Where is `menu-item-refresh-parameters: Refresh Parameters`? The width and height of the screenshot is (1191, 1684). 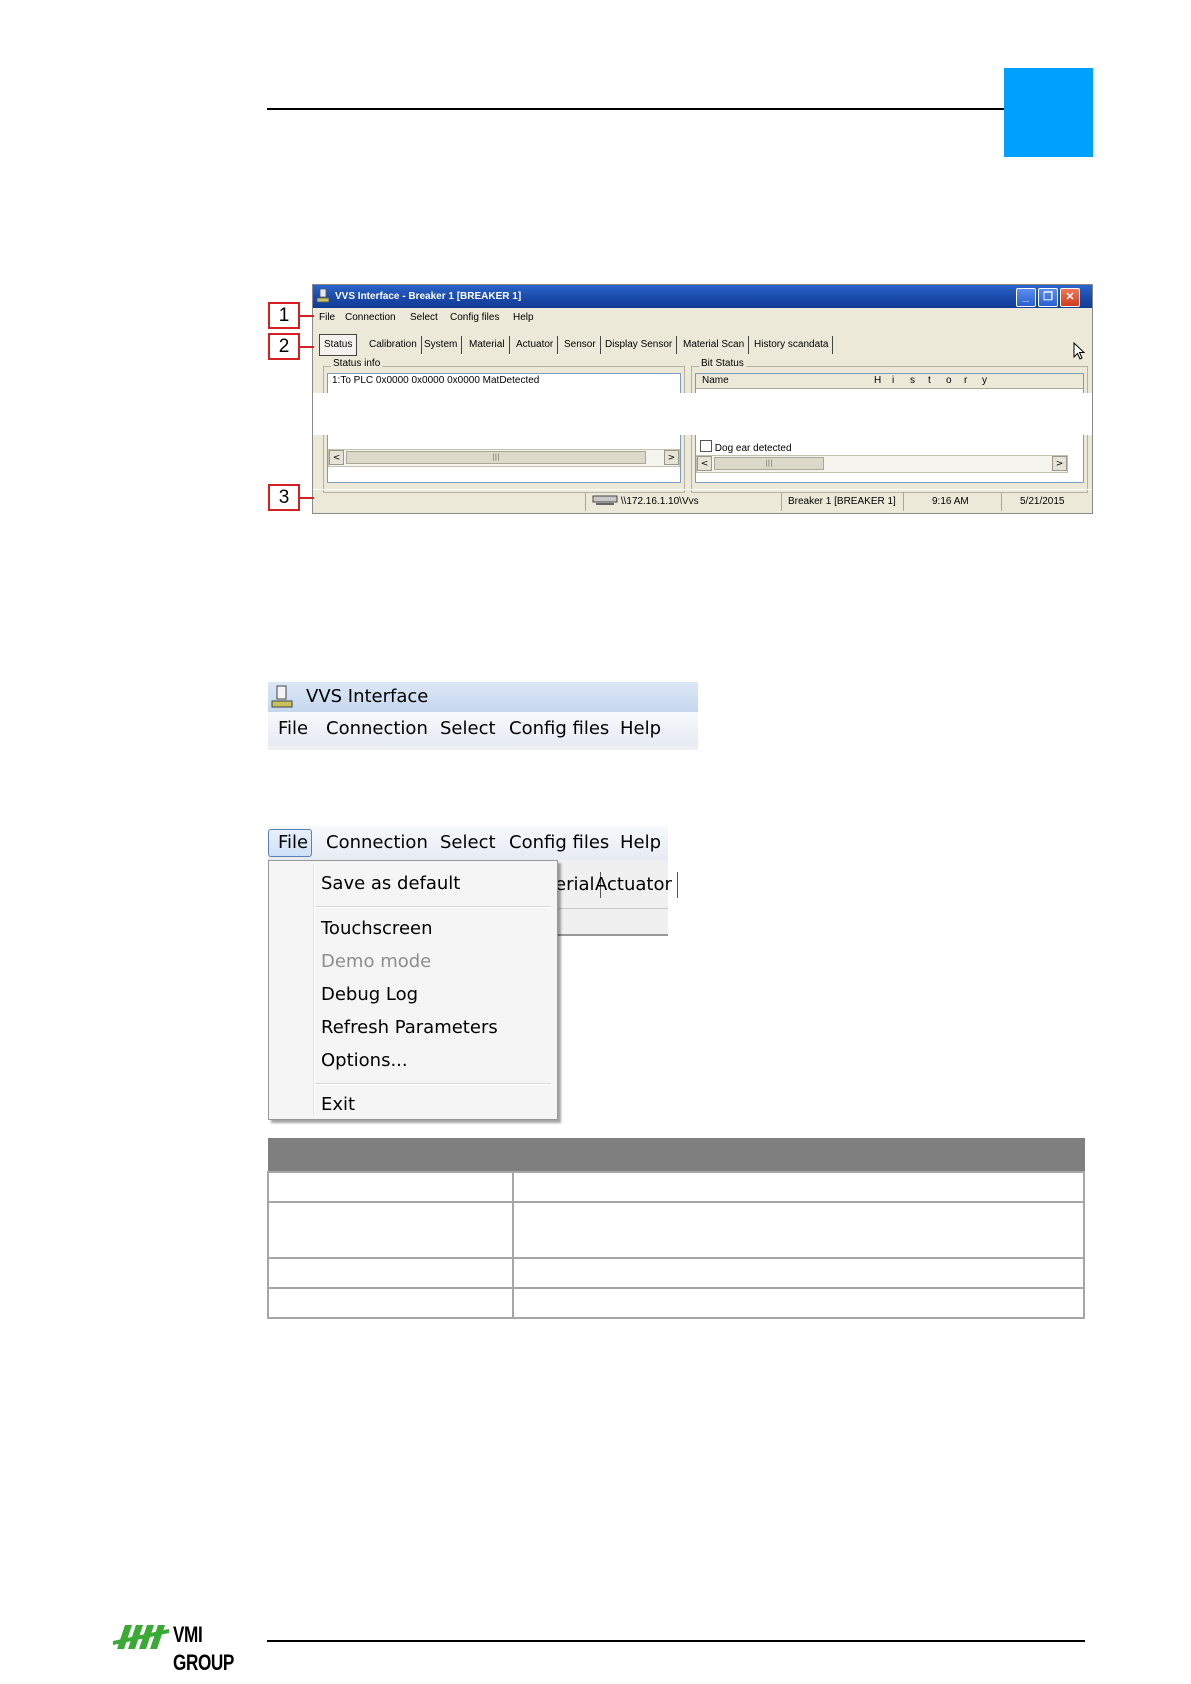 menu-item-refresh-parameters: Refresh Parameters is located at coordinates (409, 1028).